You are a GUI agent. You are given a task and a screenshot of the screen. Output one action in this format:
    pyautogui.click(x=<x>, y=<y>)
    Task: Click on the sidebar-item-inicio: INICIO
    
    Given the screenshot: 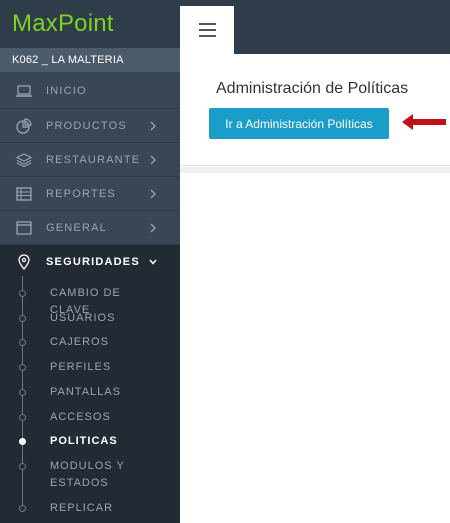 What is the action you would take?
    pyautogui.click(x=90, y=91)
    